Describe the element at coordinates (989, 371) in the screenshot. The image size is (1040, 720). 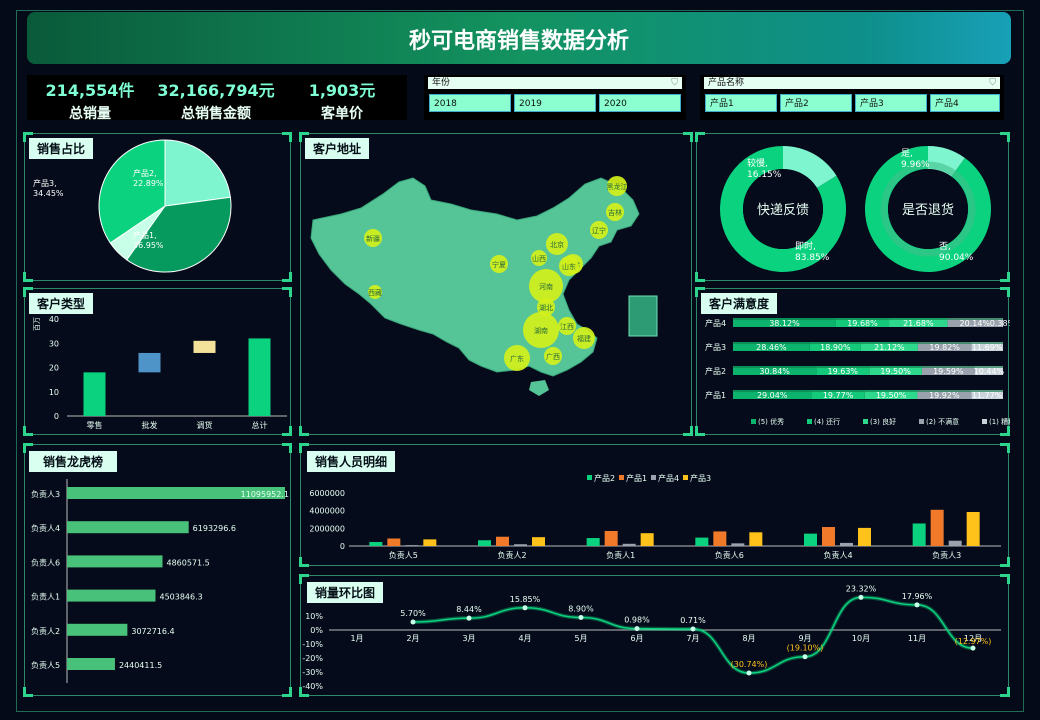
I see `stack-value-label: 10.44%` at that location.